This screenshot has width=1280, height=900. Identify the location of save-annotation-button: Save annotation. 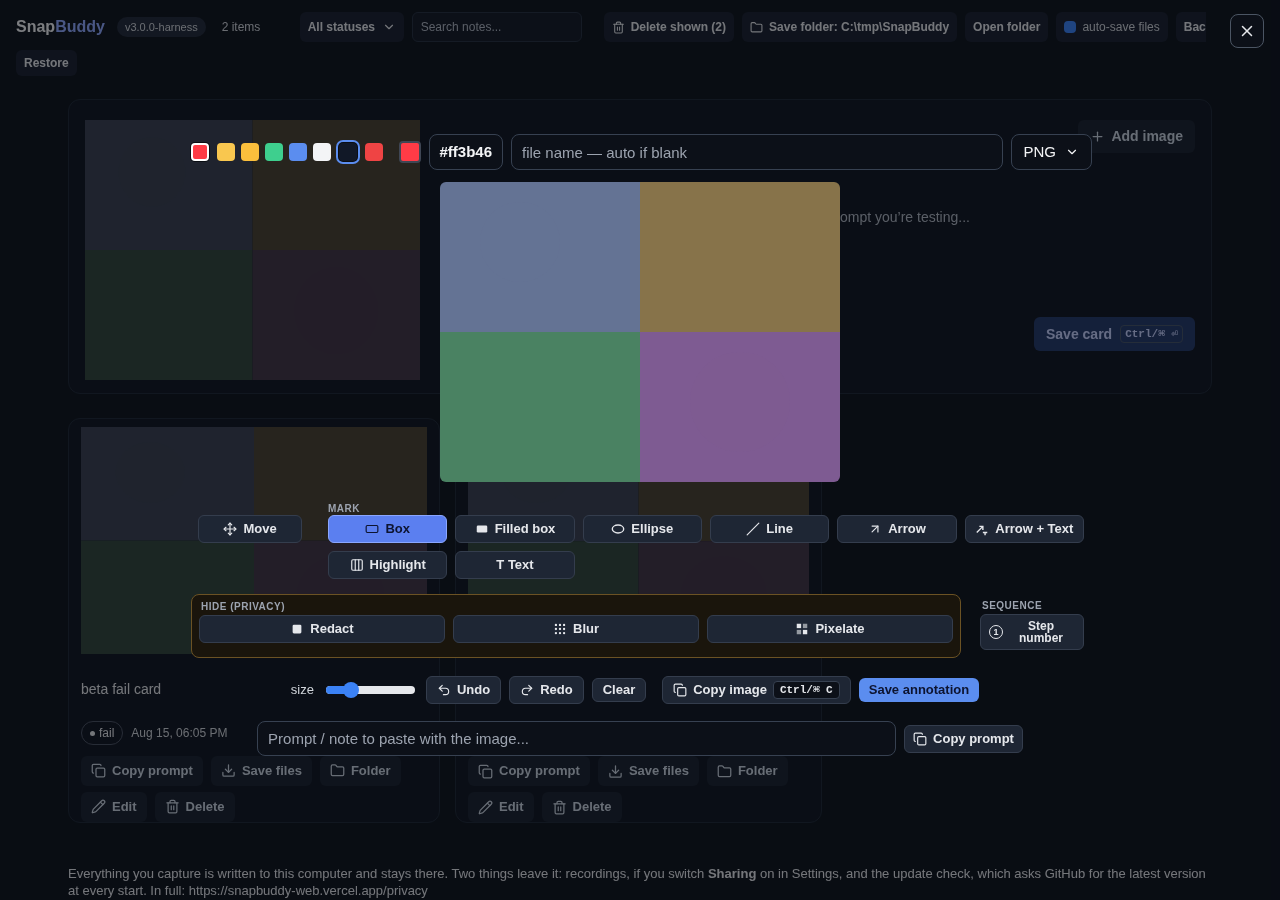
(919, 690).